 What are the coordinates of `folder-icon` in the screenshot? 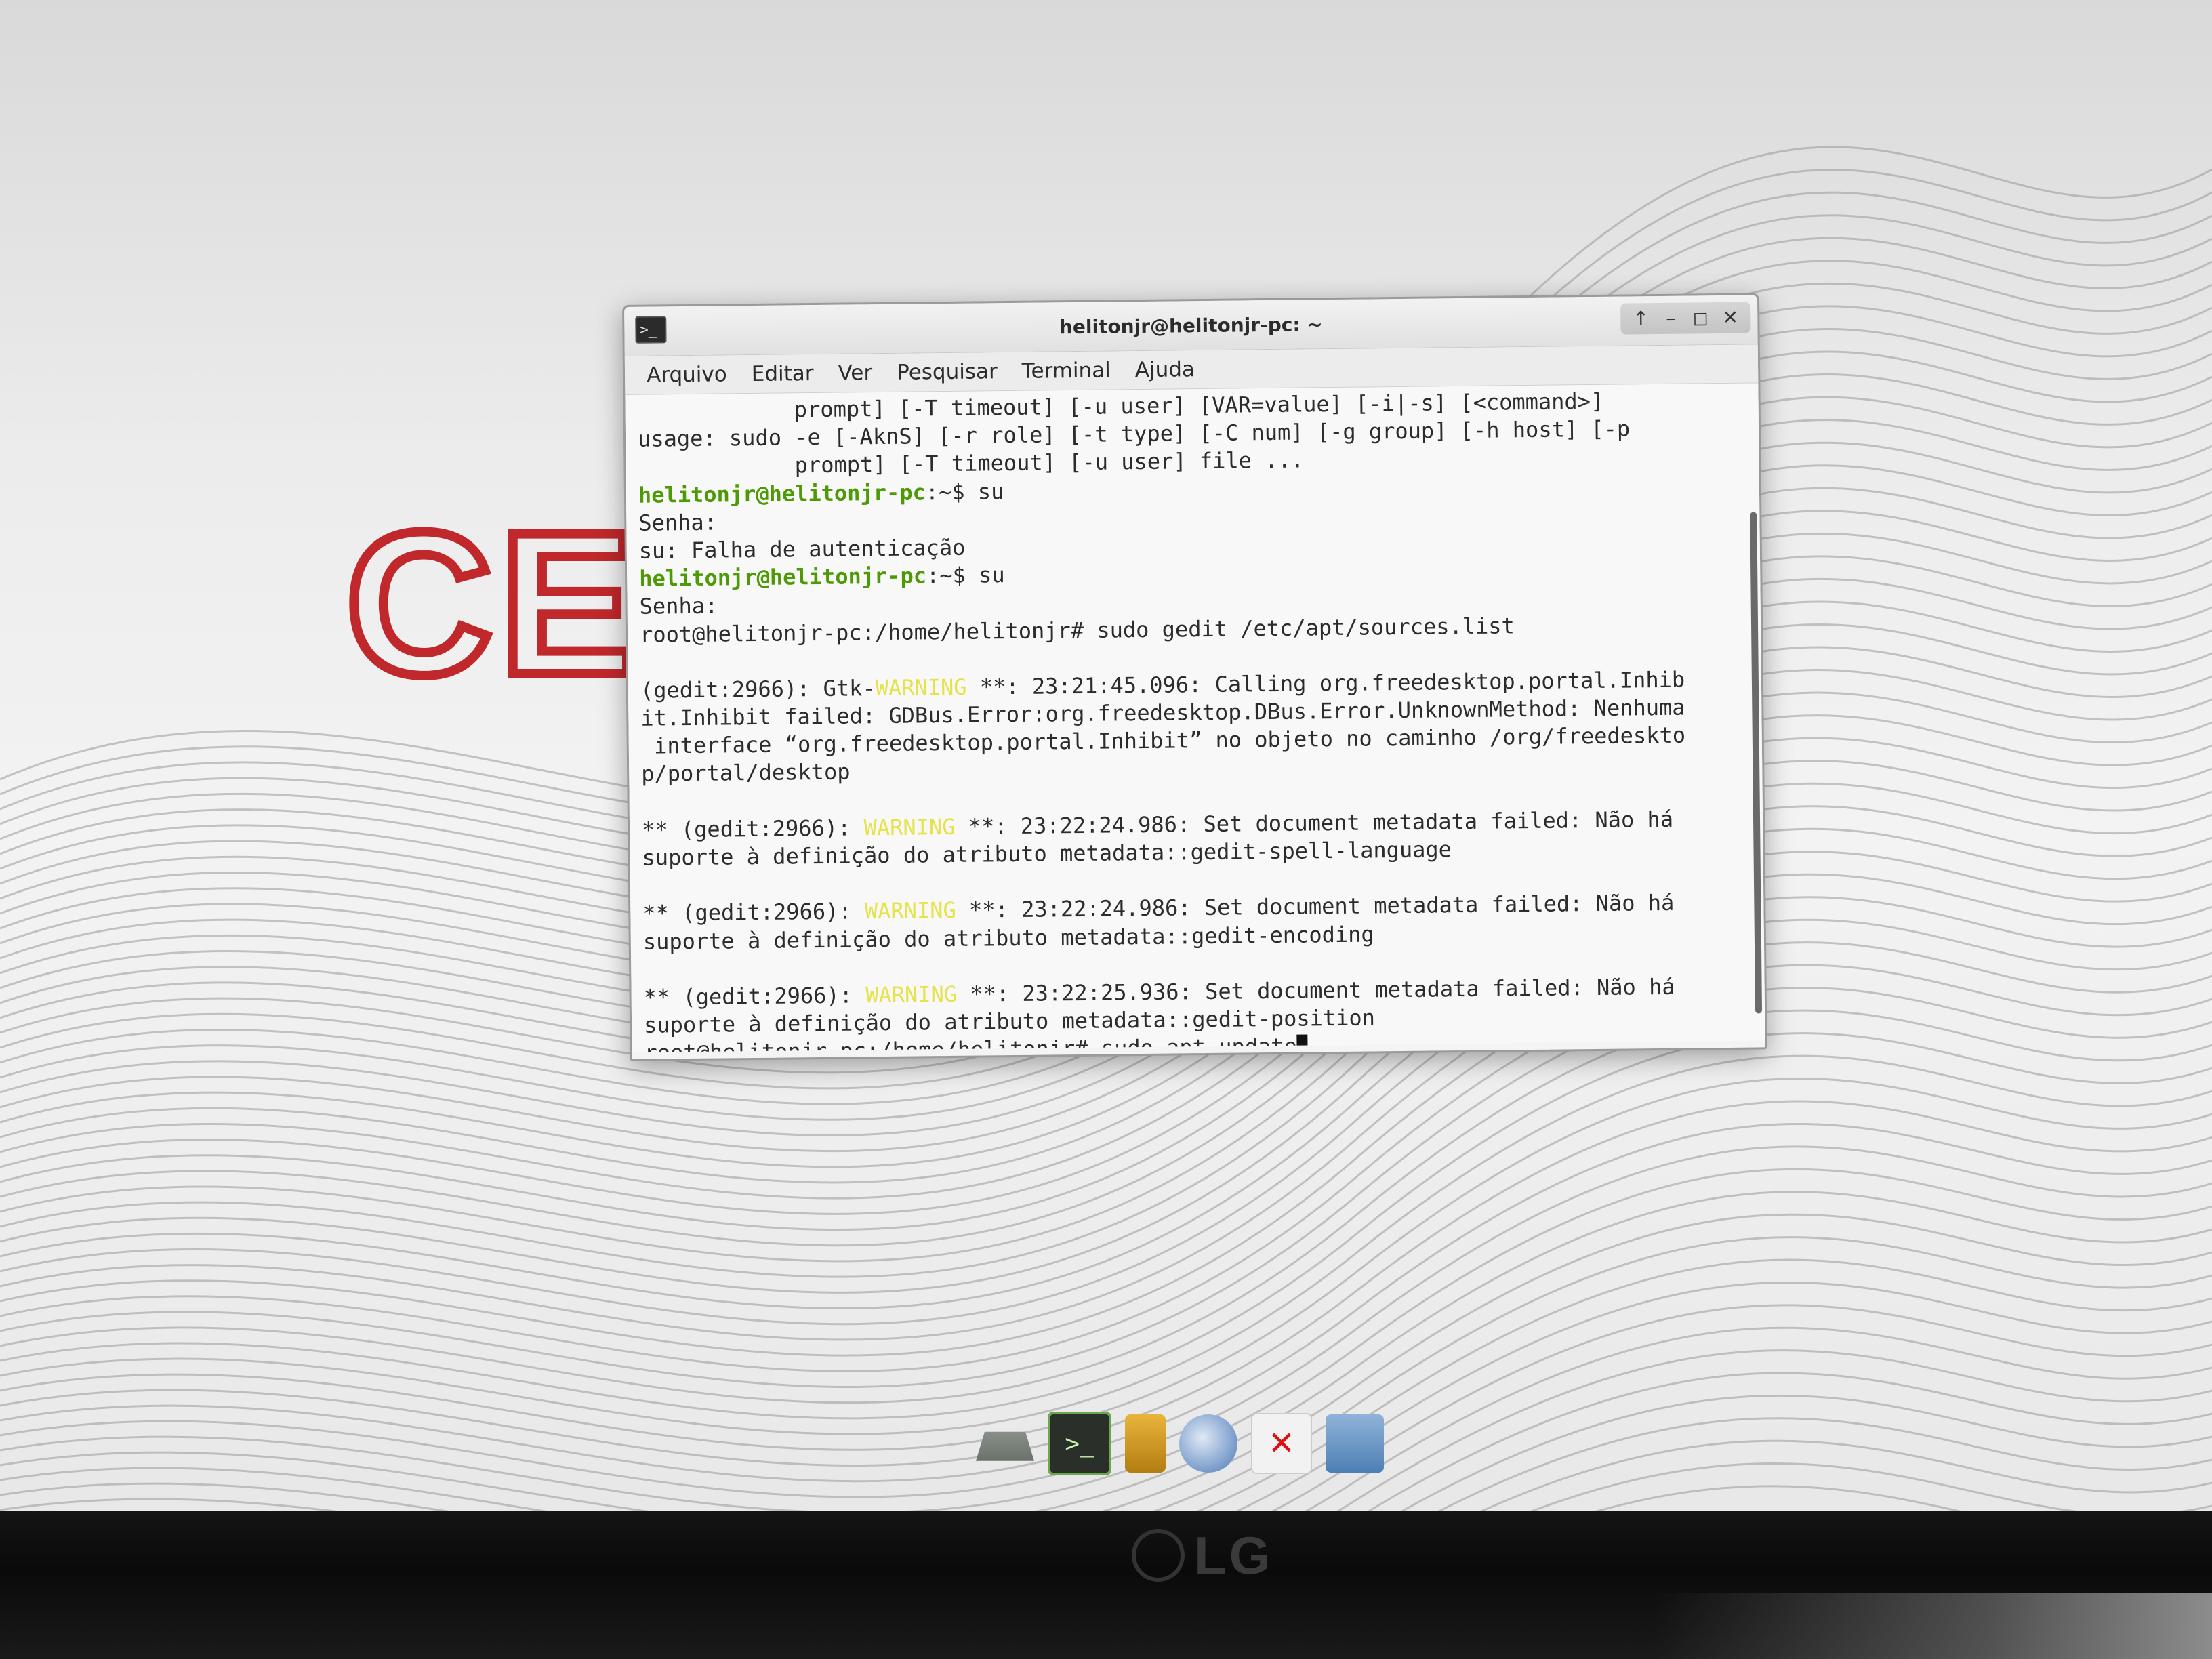 It's located at (1355, 1443).